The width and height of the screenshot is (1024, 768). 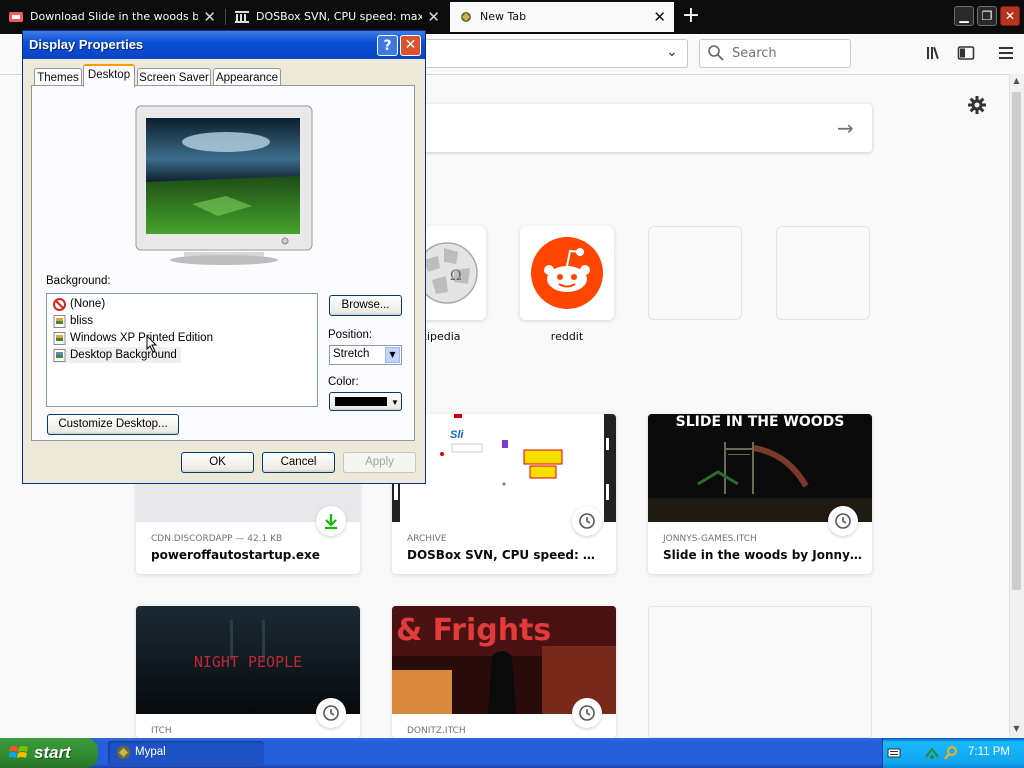 I want to click on card-title: poweroffautostartup.exe, so click(x=235, y=555).